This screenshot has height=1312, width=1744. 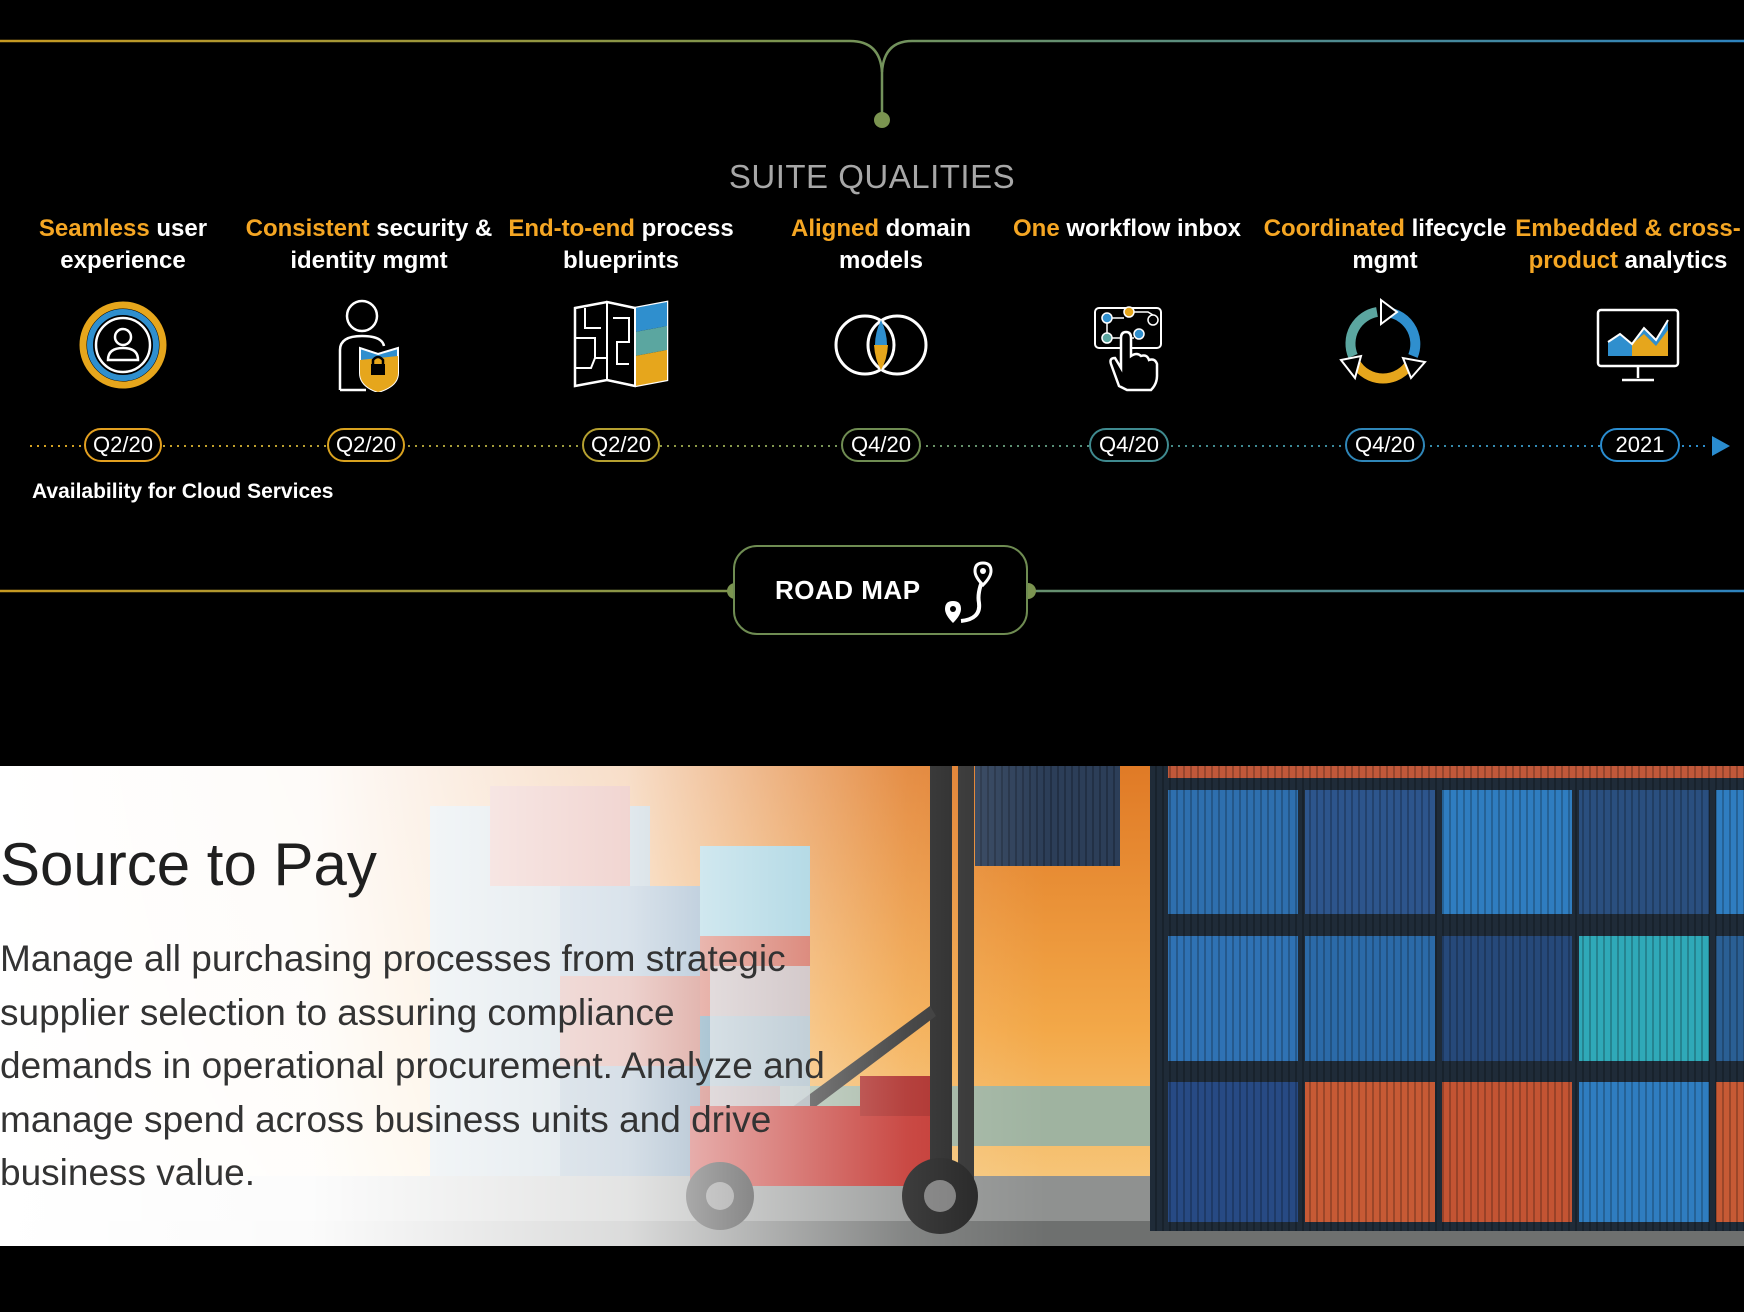 What do you see at coordinates (1638, 345) in the screenshot?
I see `analytics-monitor-icon` at bounding box center [1638, 345].